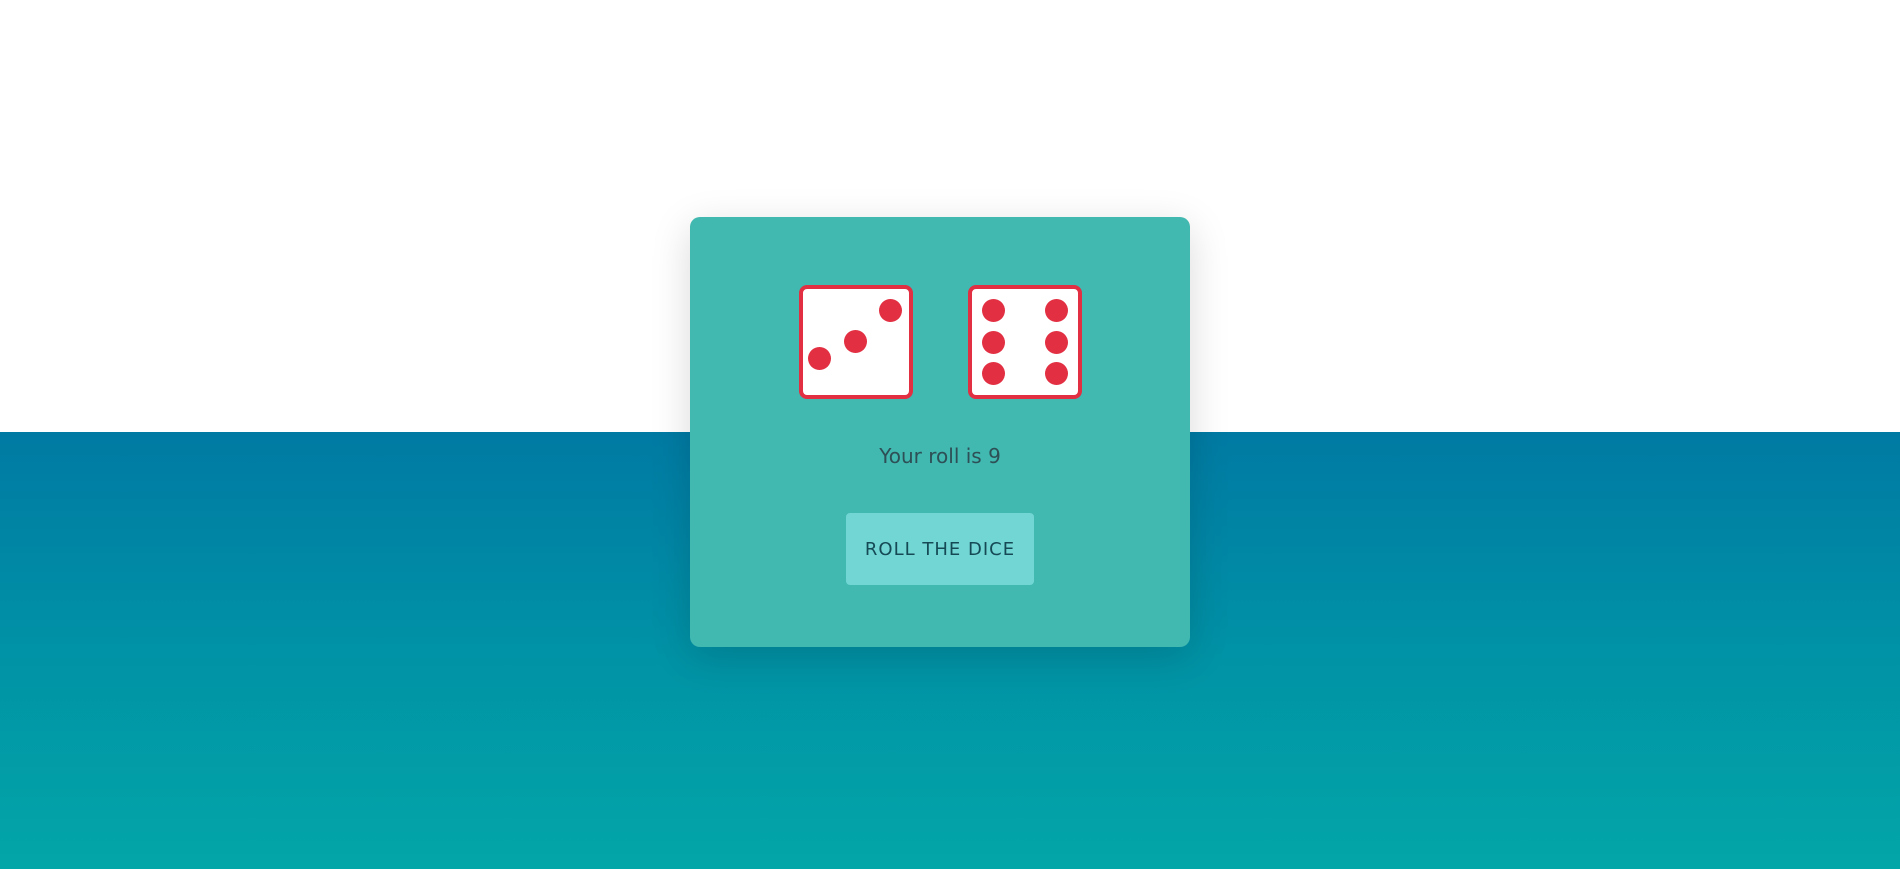 The image size is (1900, 869). Describe the element at coordinates (940, 549) in the screenshot. I see `roll-dice-button: ROLL THE DICE` at that location.